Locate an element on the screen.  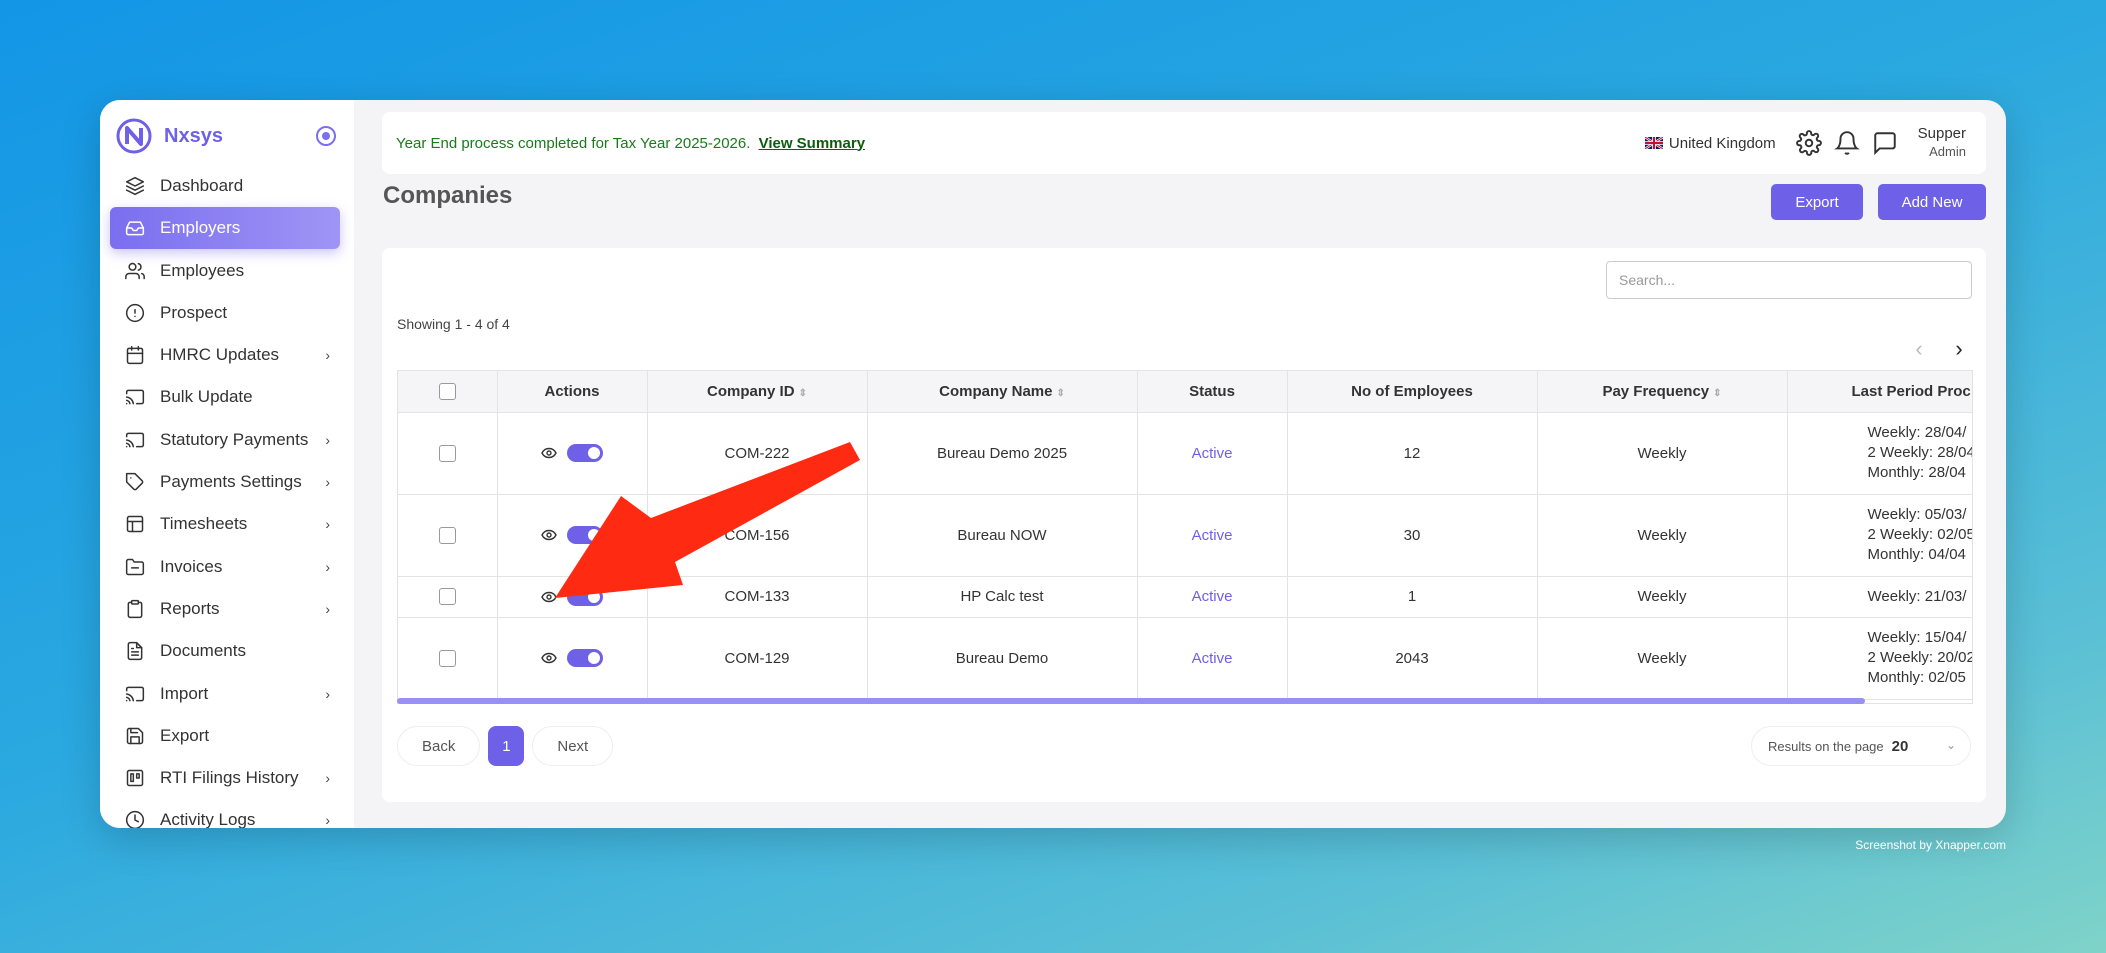
header-company-id: Company ID ⇕ is located at coordinates (757, 392).